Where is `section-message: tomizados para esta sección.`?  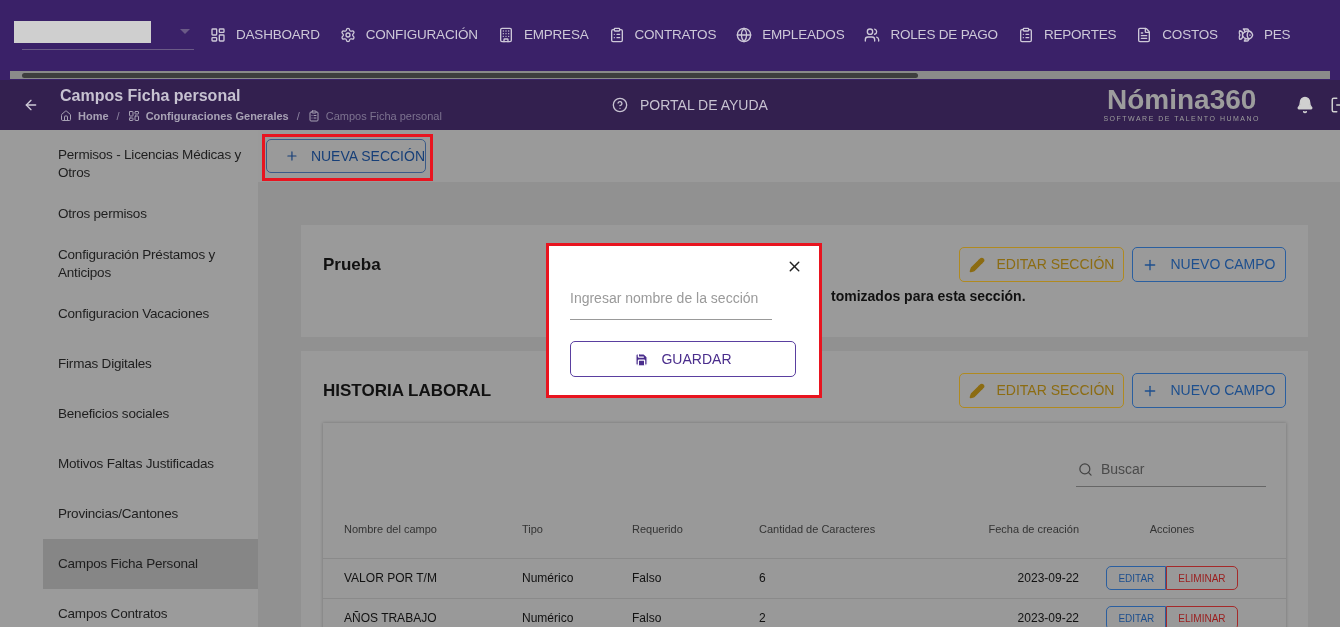
section-message: tomizados para esta sección. is located at coordinates (929, 296).